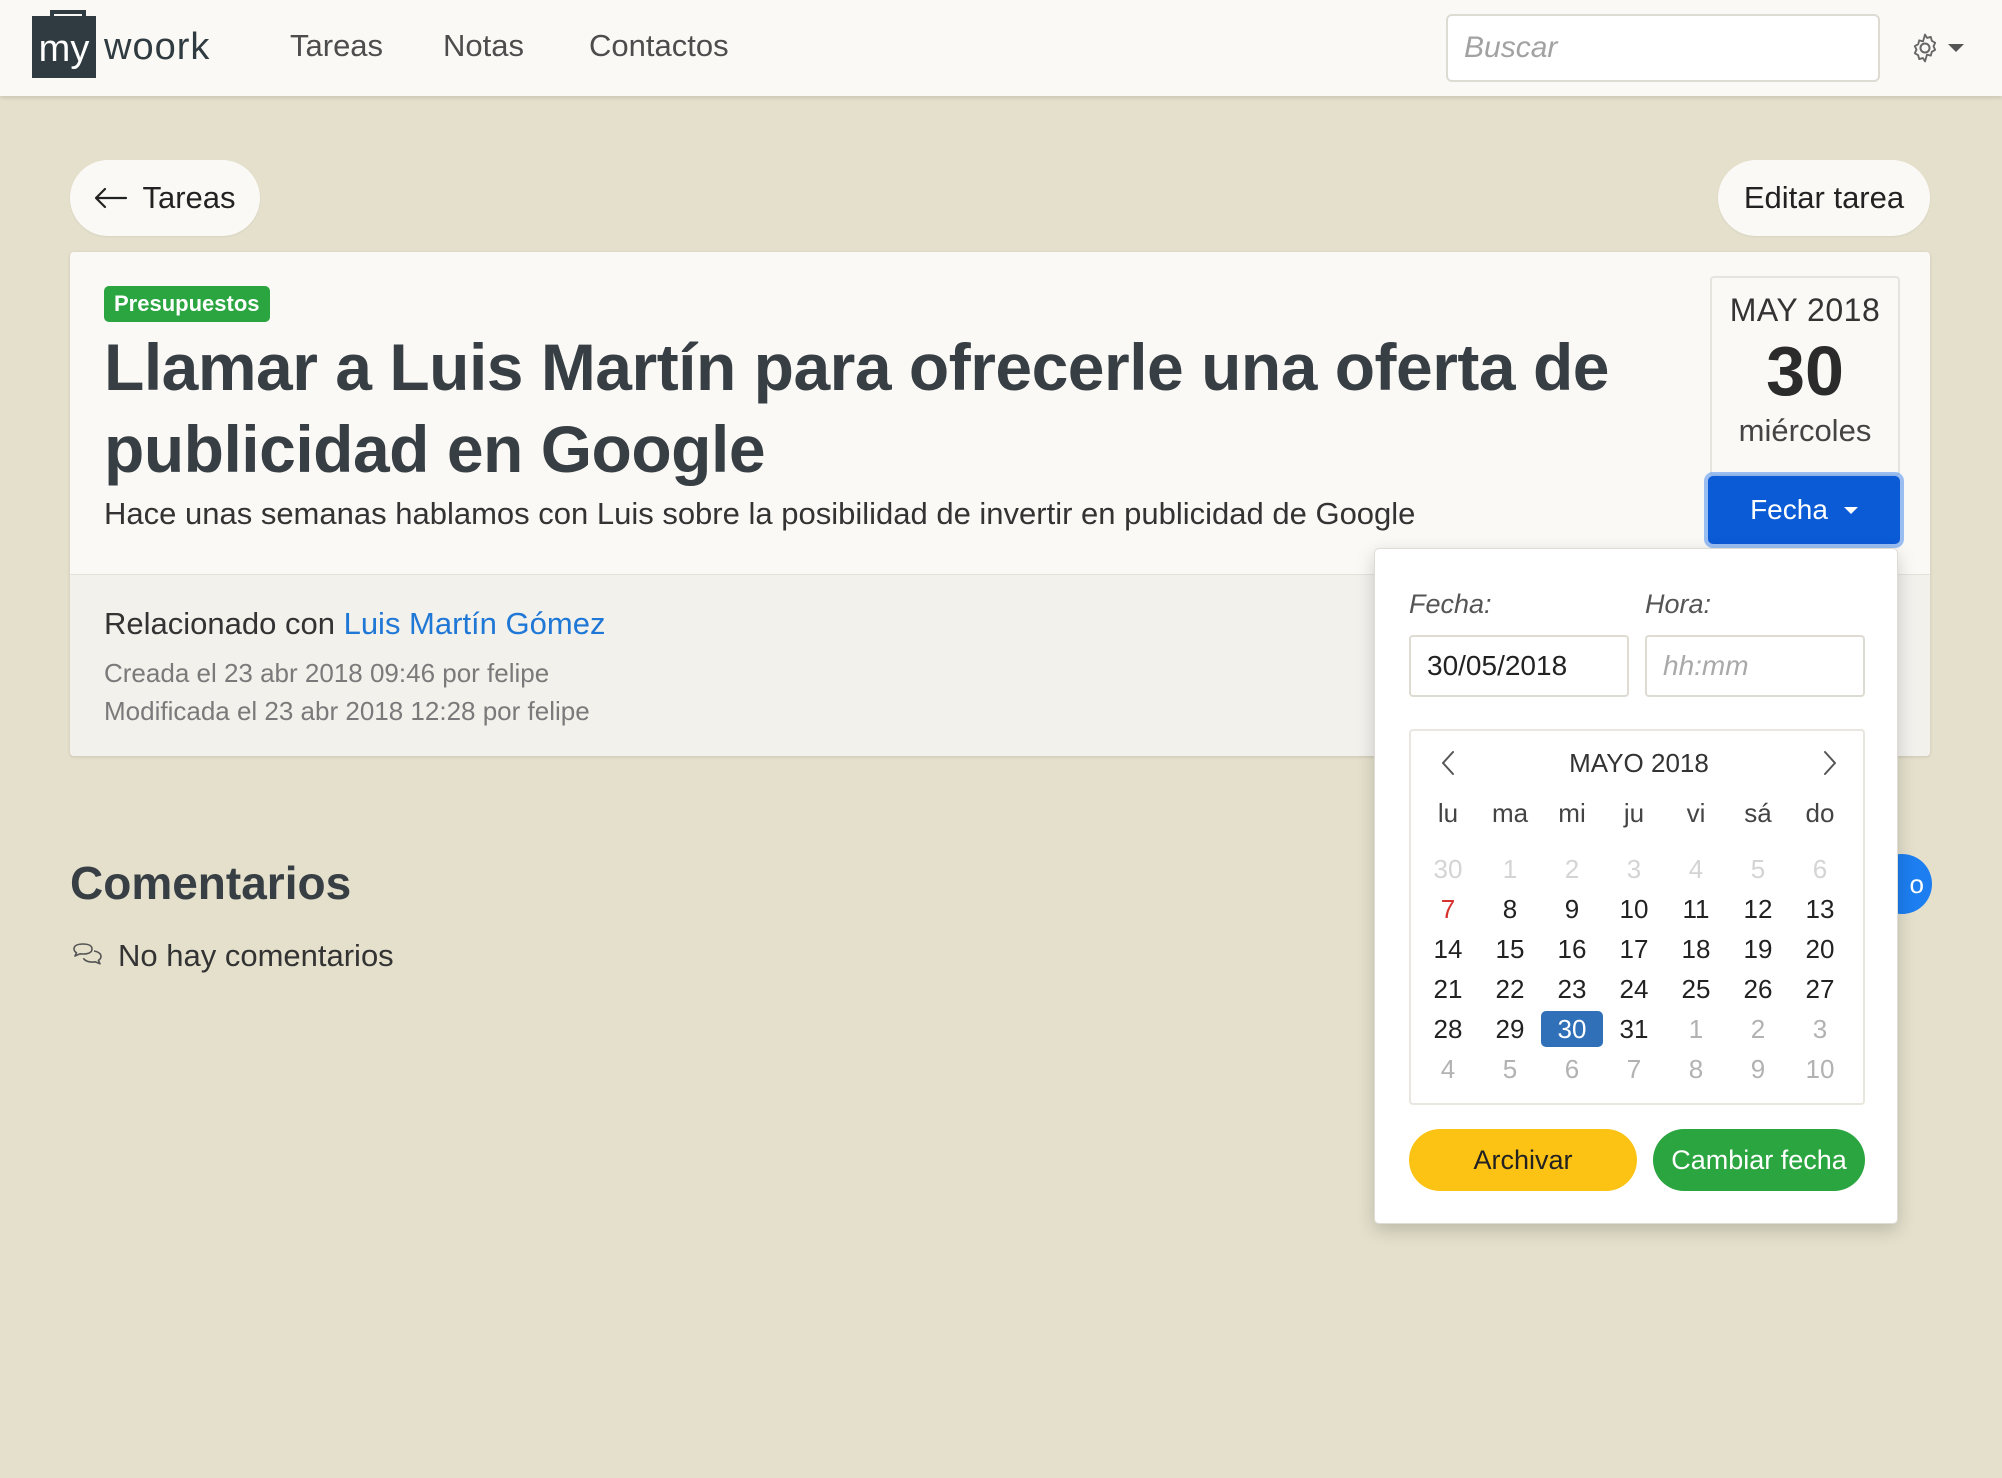 This screenshot has width=2002, height=1478. Describe the element at coordinates (1450, 604) in the screenshot. I see `date-label: Fecha:` at that location.